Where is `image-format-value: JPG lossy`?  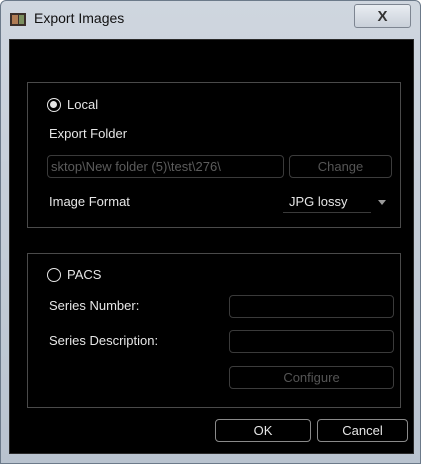 image-format-value: JPG lossy is located at coordinates (318, 201).